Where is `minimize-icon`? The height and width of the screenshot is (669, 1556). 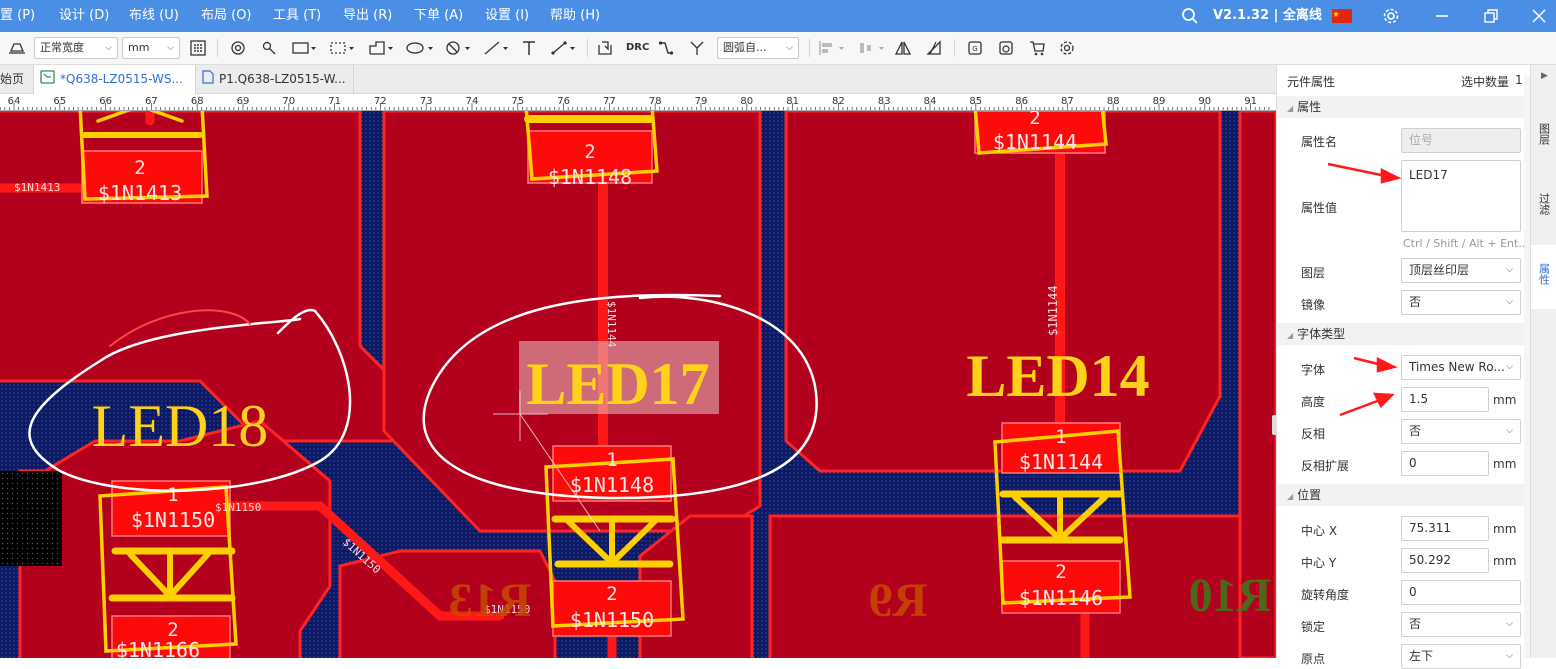
minimize-icon is located at coordinates (1442, 16).